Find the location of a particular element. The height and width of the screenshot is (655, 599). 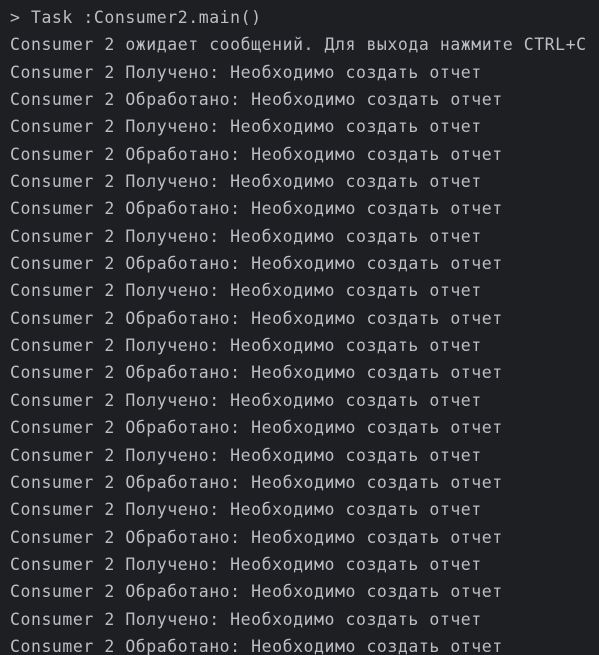

console-task-line: > Task :Consumer2.main() is located at coordinates (136, 17).